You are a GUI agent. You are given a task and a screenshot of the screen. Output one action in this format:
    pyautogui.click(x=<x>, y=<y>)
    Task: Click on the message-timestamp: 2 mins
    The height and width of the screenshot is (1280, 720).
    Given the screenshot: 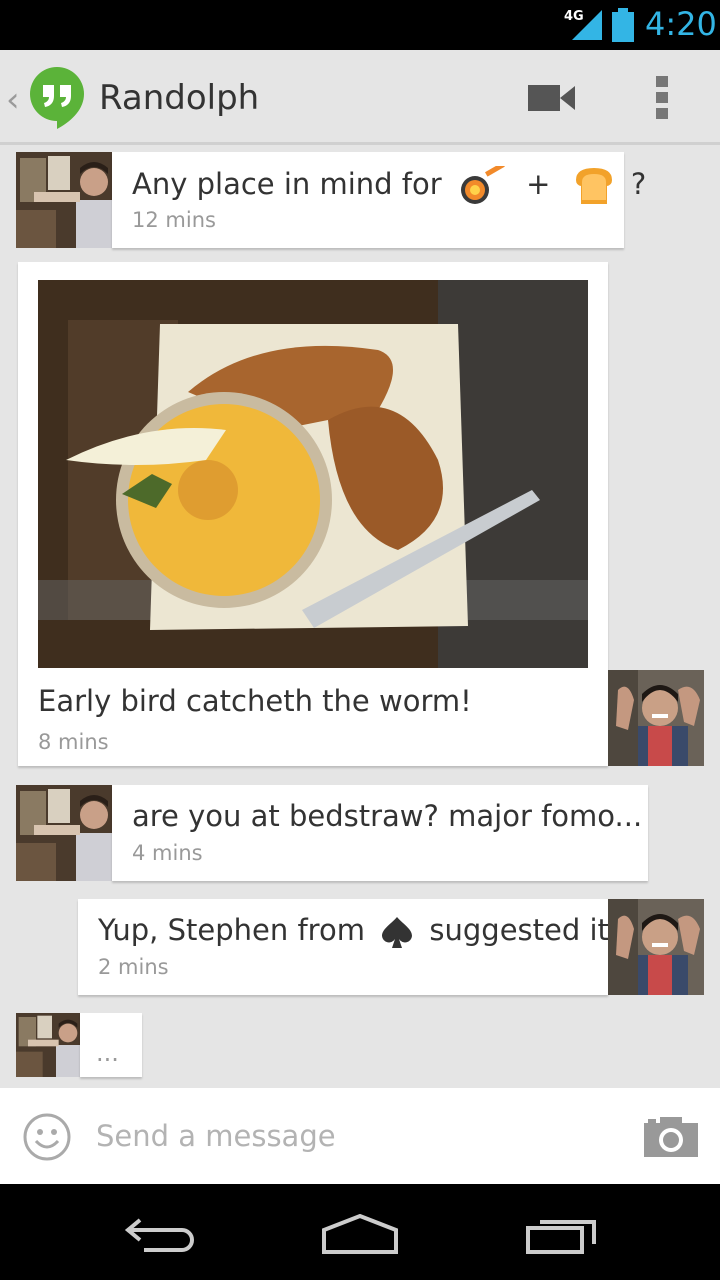 What is the action you would take?
    pyautogui.click(x=133, y=967)
    